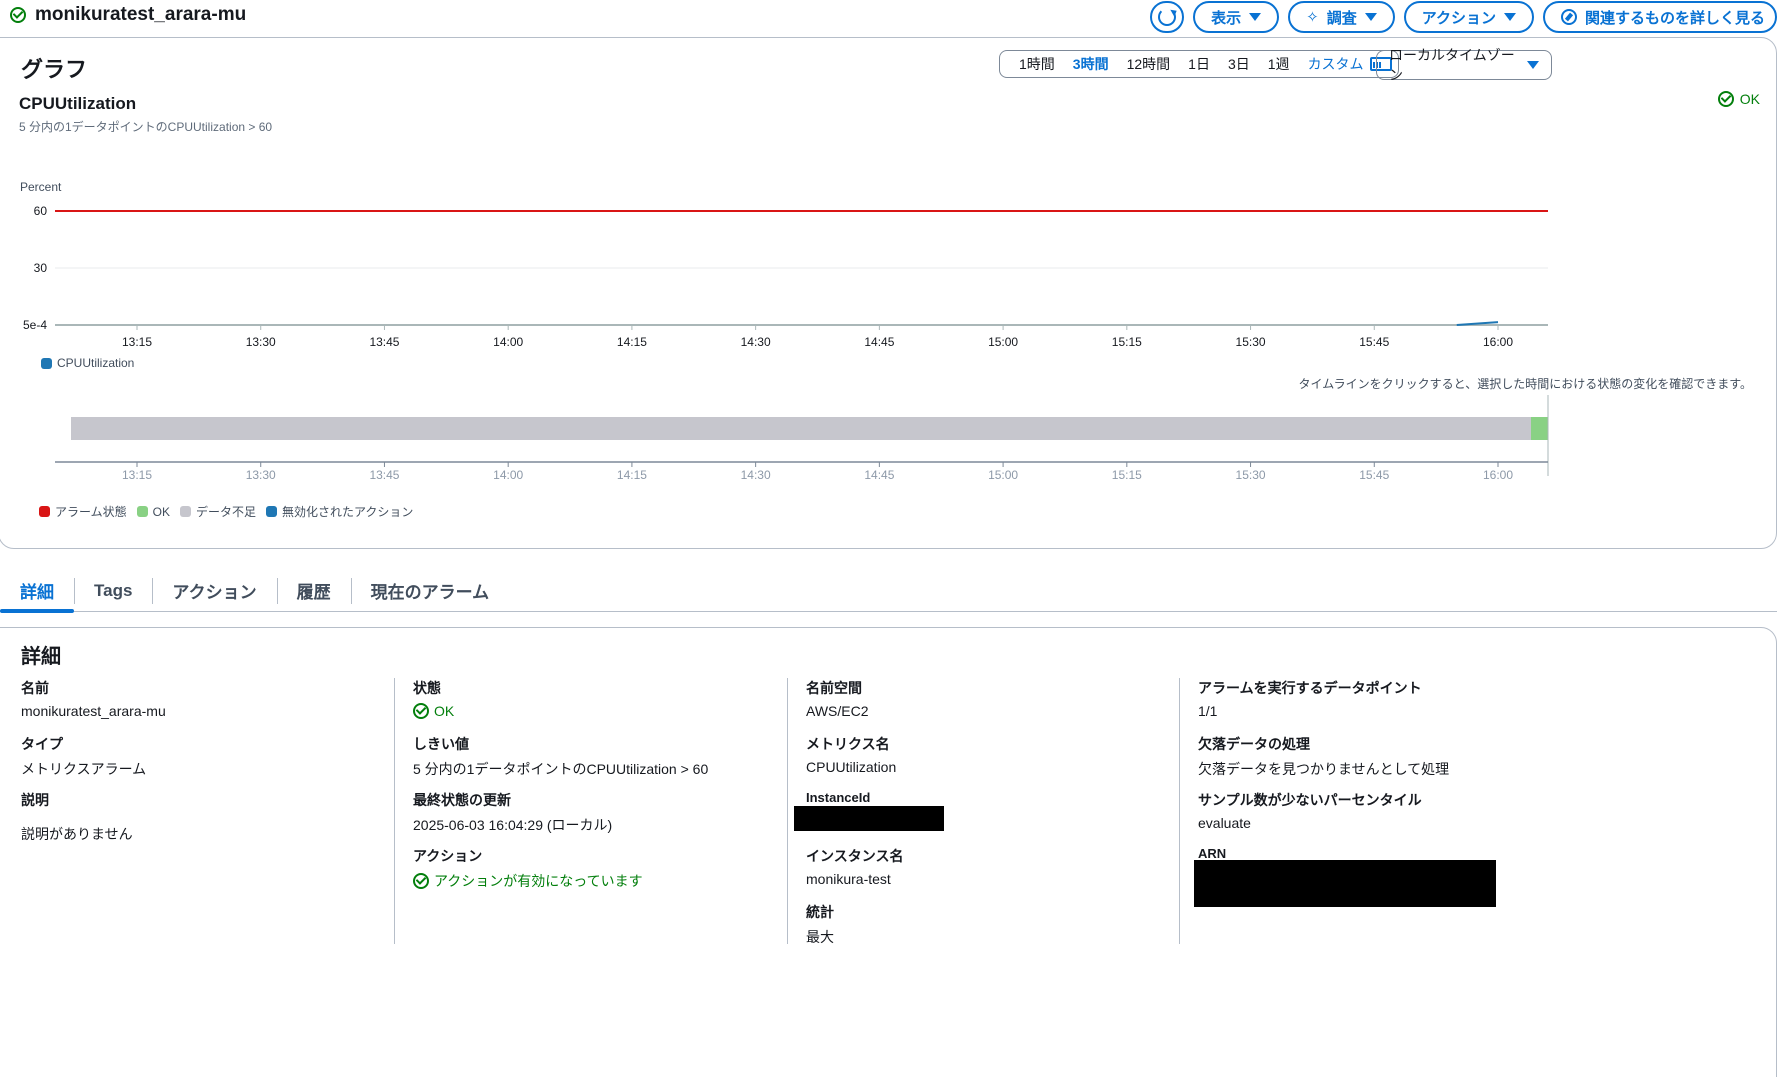  I want to click on timeline-x-tick-label: 13:15, so click(137, 475).